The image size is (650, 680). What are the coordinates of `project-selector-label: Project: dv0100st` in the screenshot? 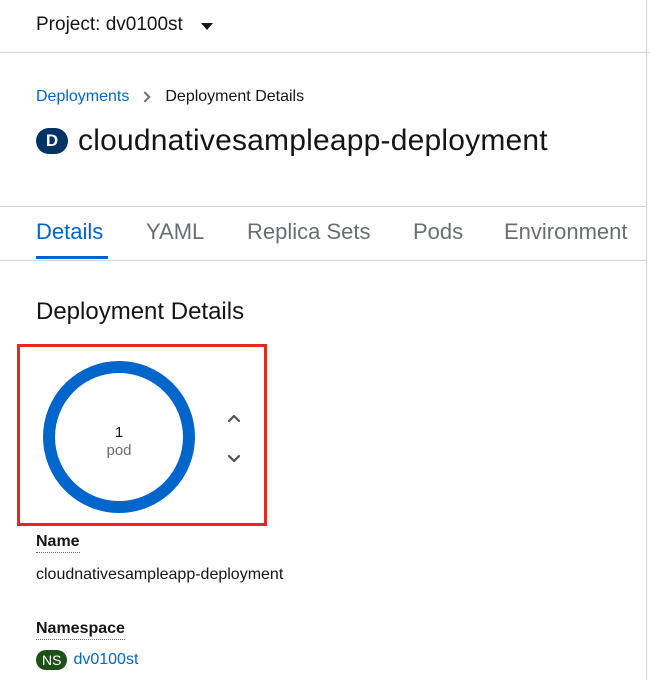 It's located at (109, 24).